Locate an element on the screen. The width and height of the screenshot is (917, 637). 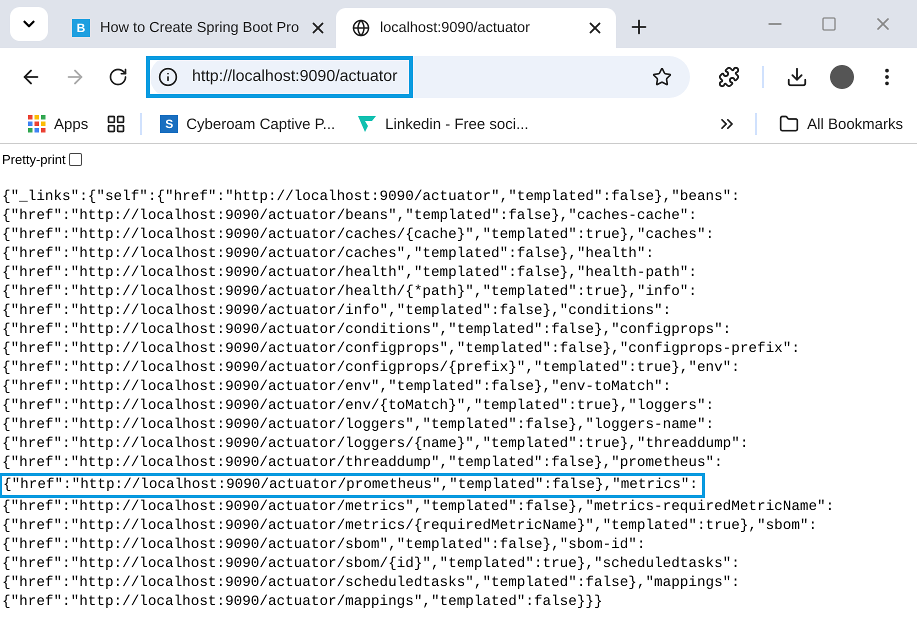
json-line: {"href":"http://localhost:9090/actuator/configprops","templated":false},"configprops-prefix": is located at coordinates (401, 349).